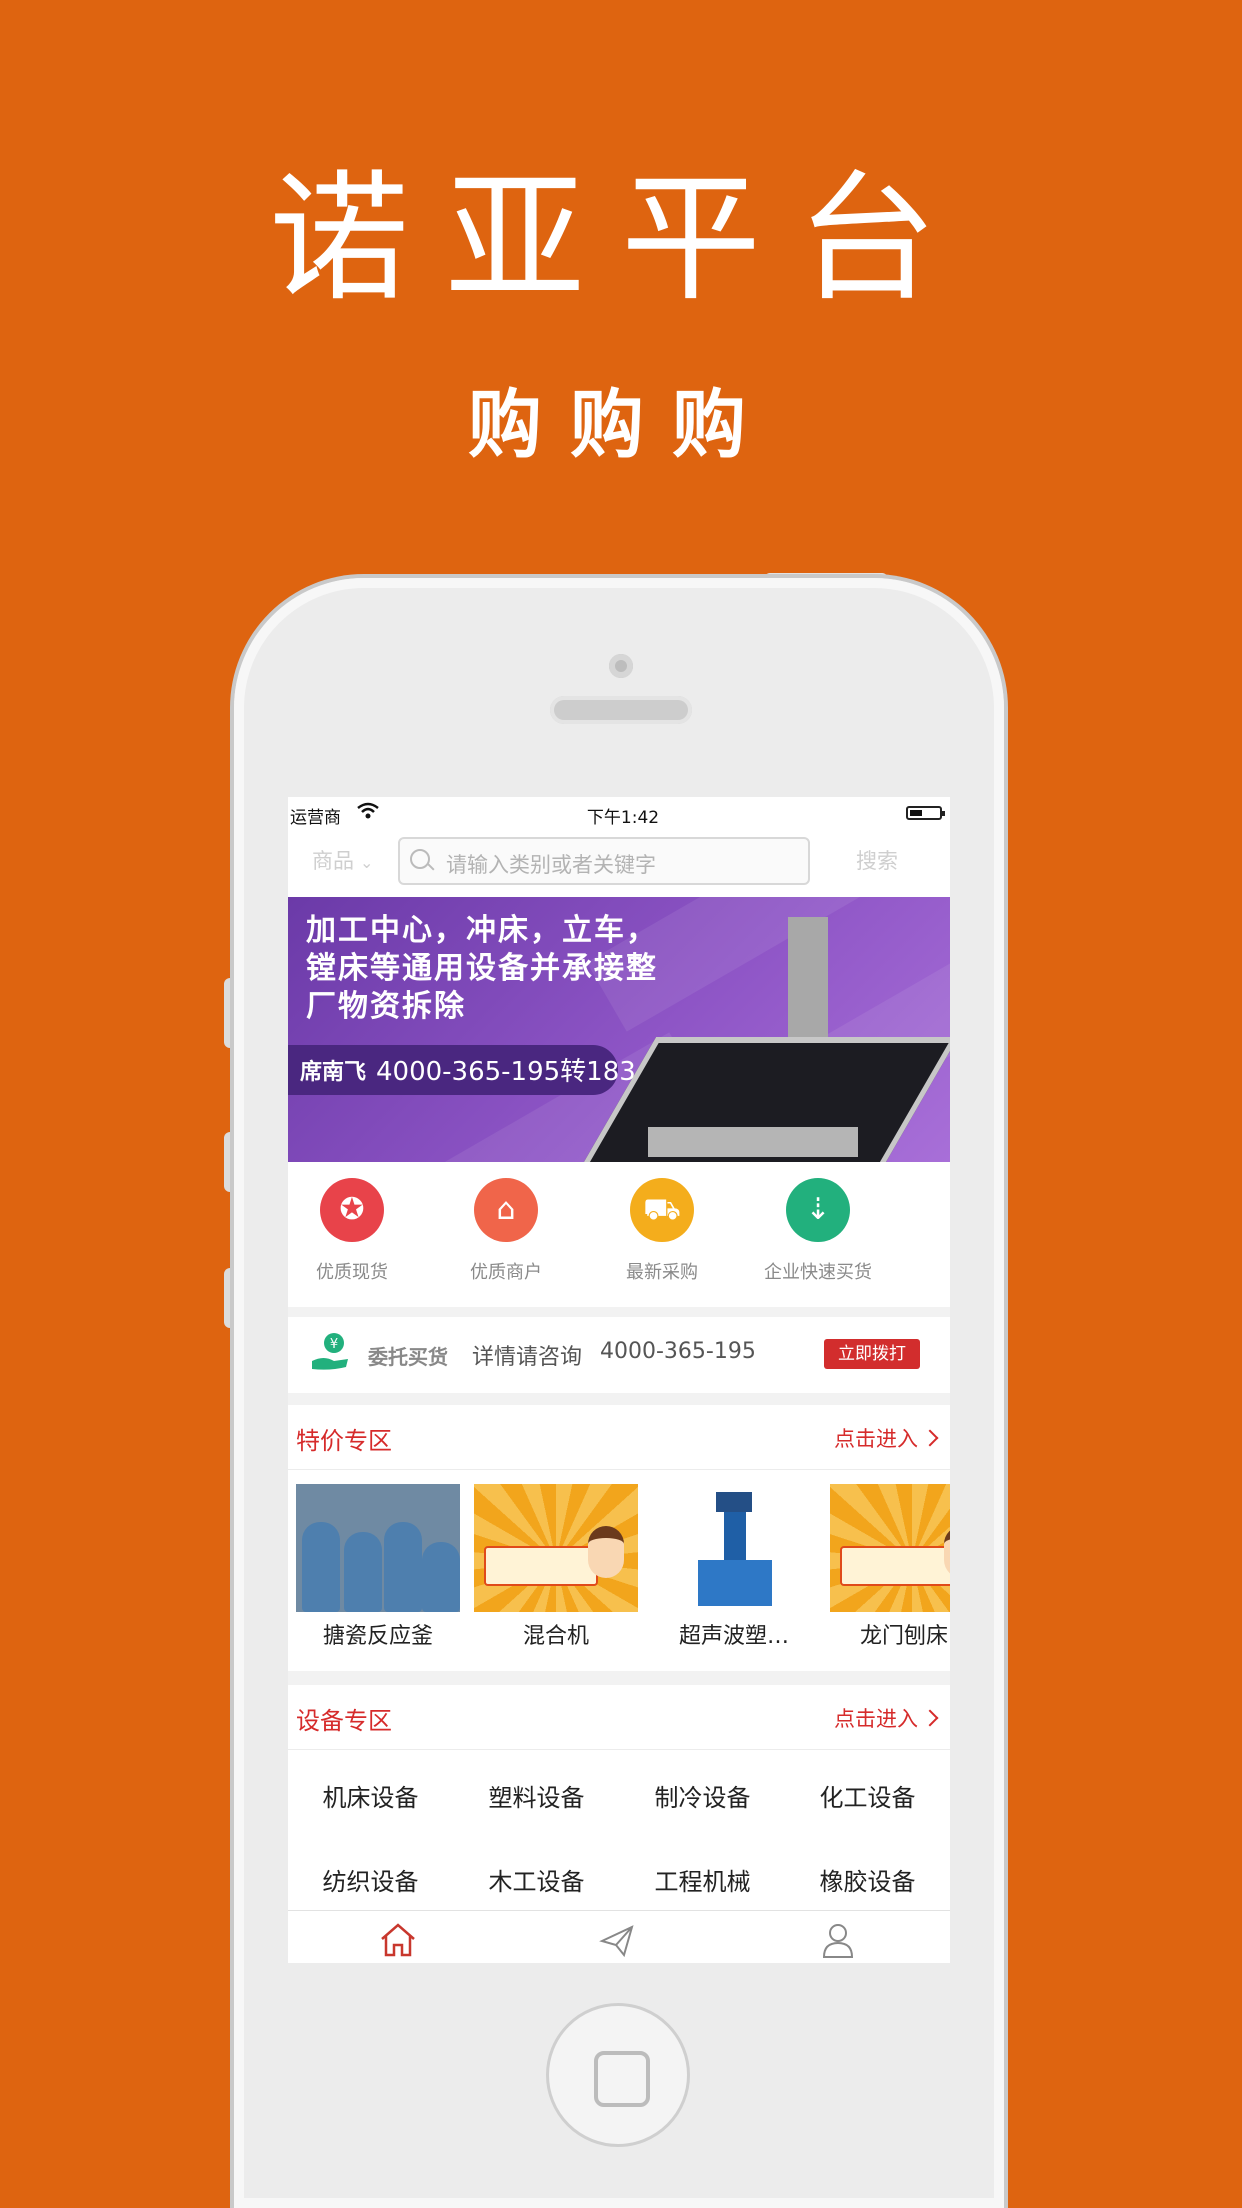 The image size is (1242, 2208). I want to click on cart-icon: ⛟, so click(662, 1209).